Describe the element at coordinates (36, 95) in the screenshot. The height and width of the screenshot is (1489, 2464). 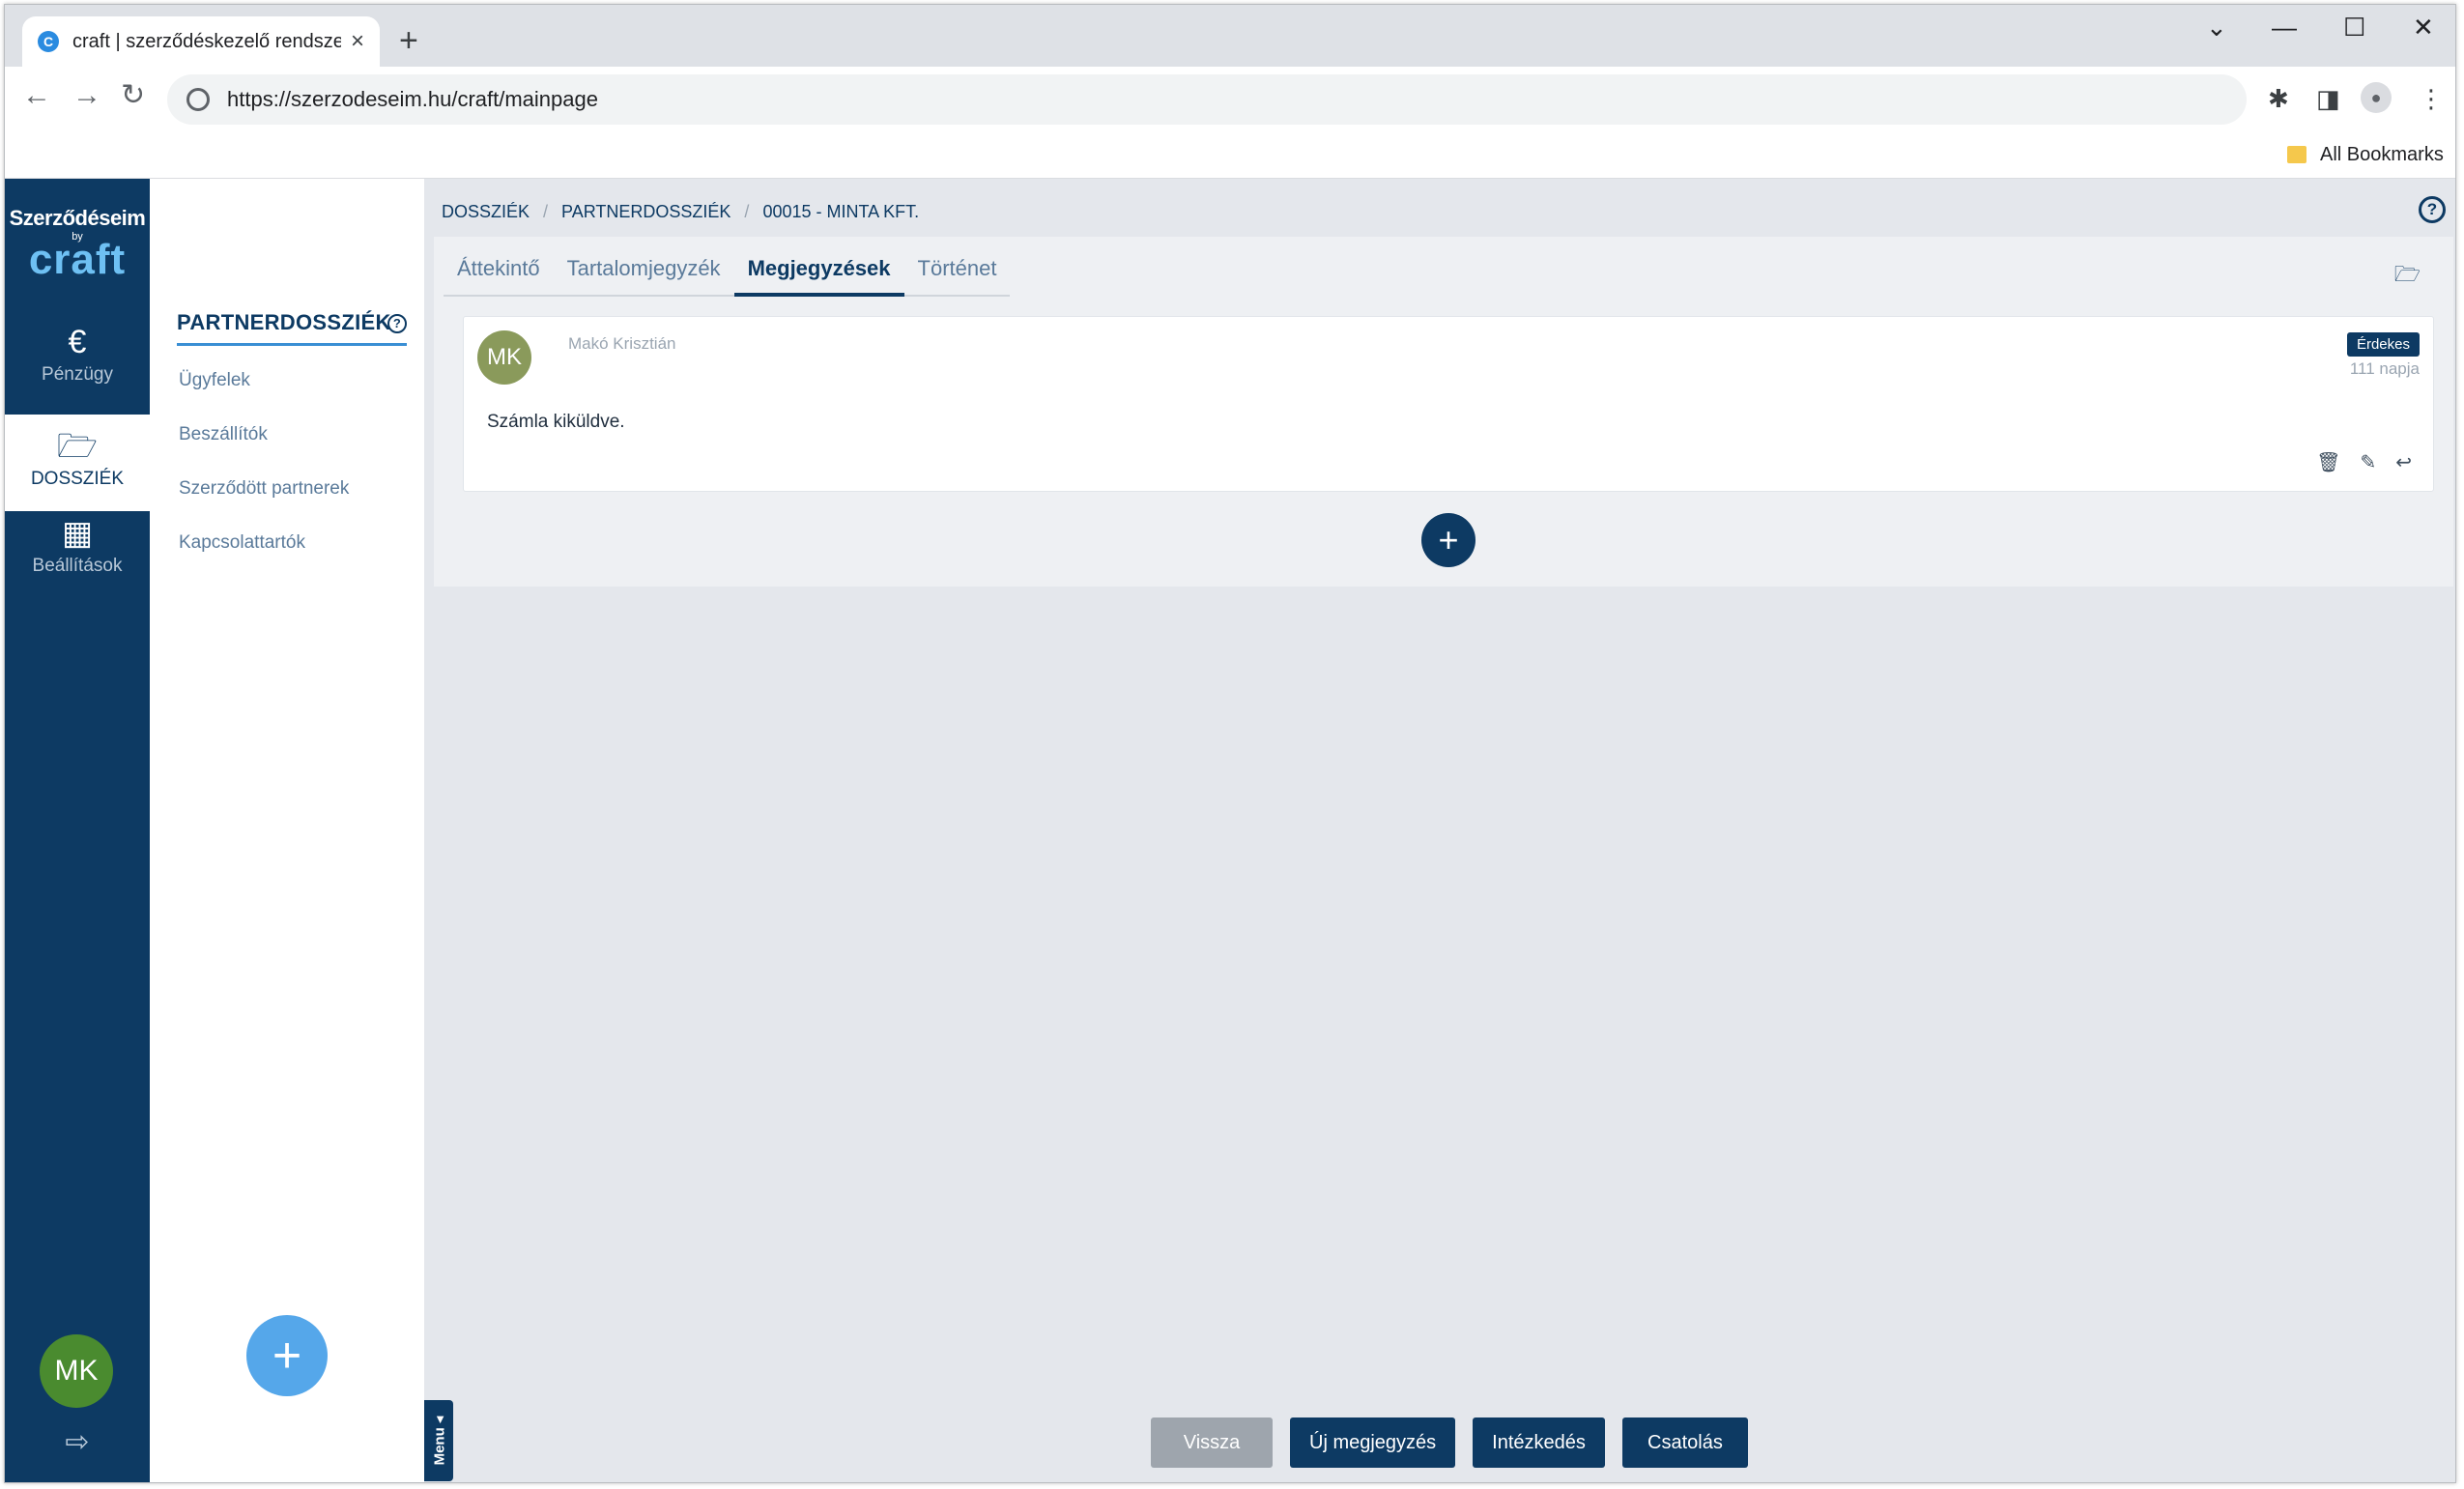
I see `back-icon: ←` at that location.